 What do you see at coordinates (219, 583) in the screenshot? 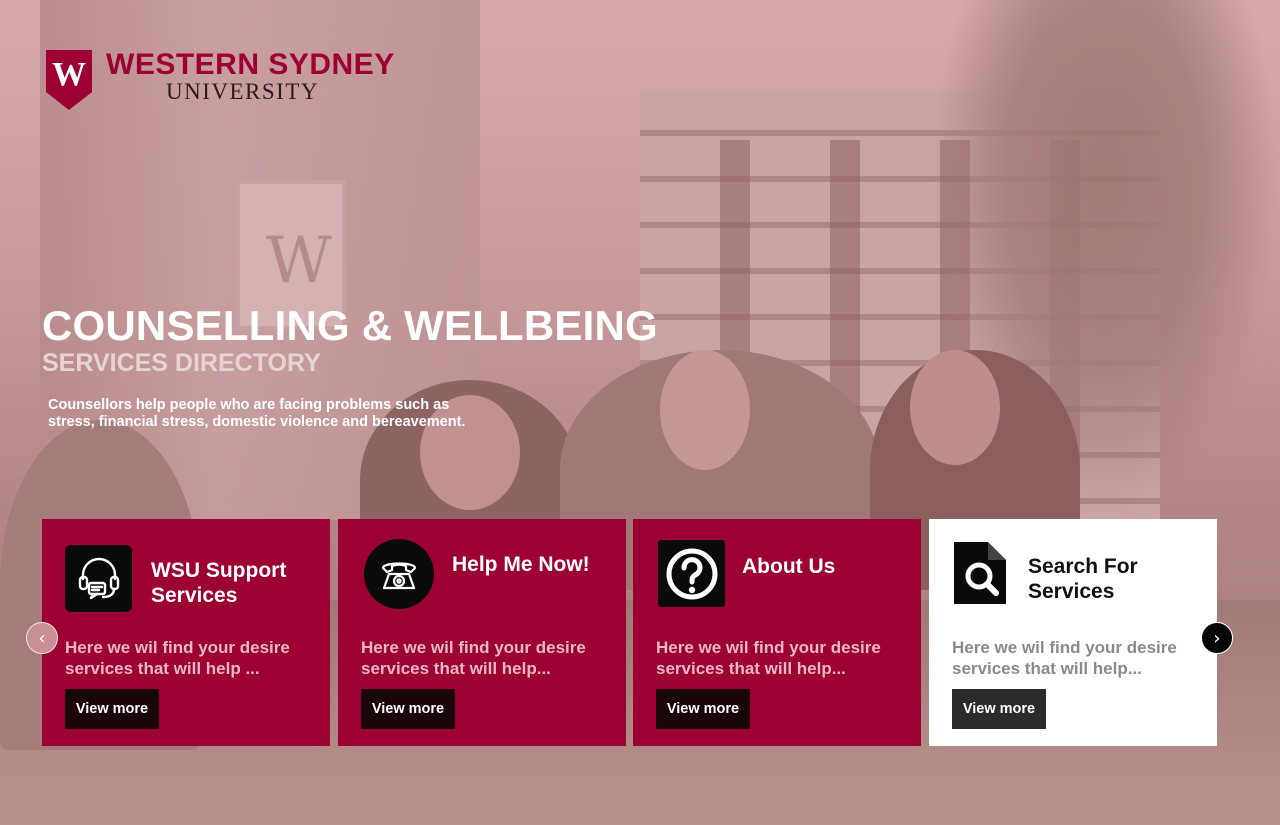
I see `card-title: WSU Support Services` at bounding box center [219, 583].